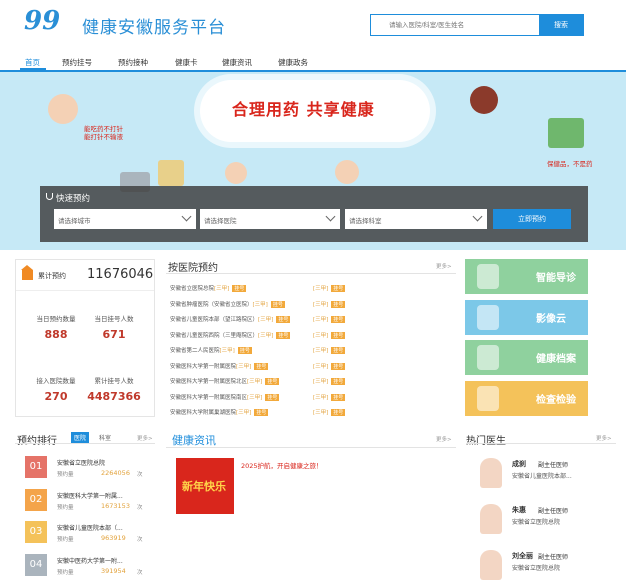 The width and height of the screenshot is (626, 588). I want to click on nav-health-card: 健康卡, so click(186, 62).